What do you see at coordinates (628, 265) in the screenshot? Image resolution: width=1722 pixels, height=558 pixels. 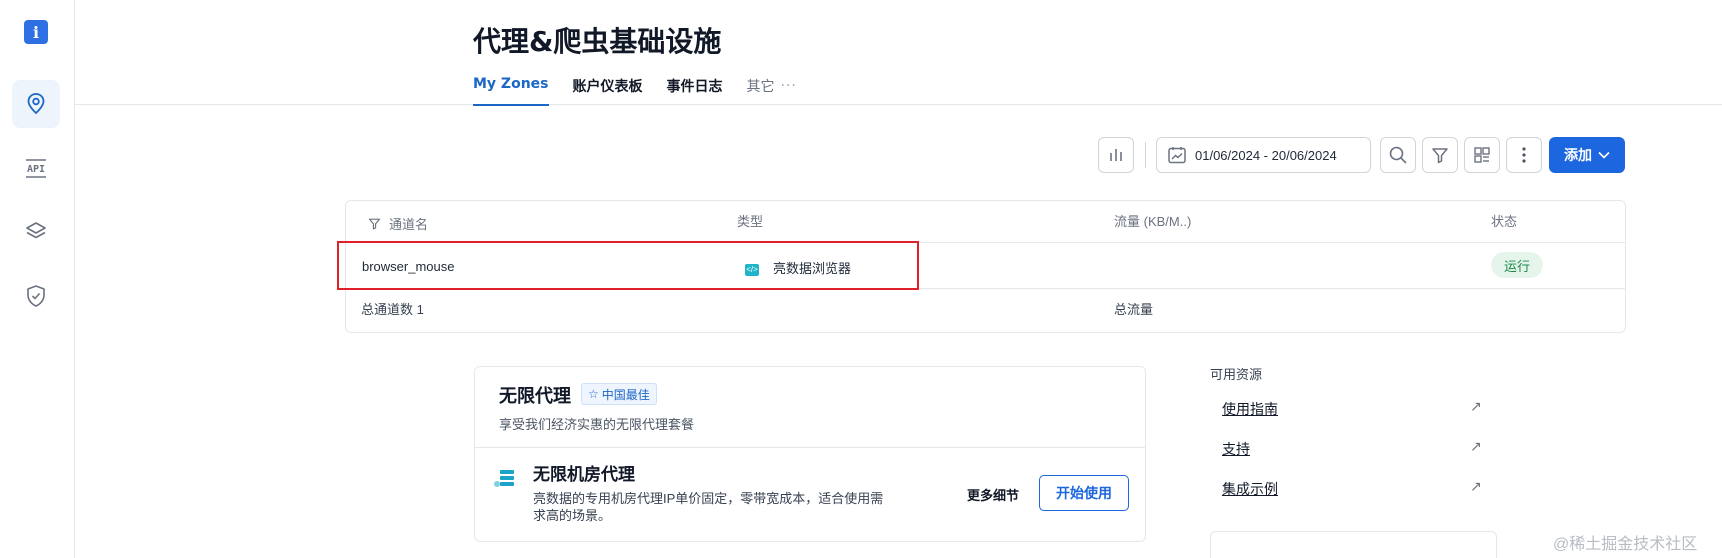 I see `highlight-annotation-box` at bounding box center [628, 265].